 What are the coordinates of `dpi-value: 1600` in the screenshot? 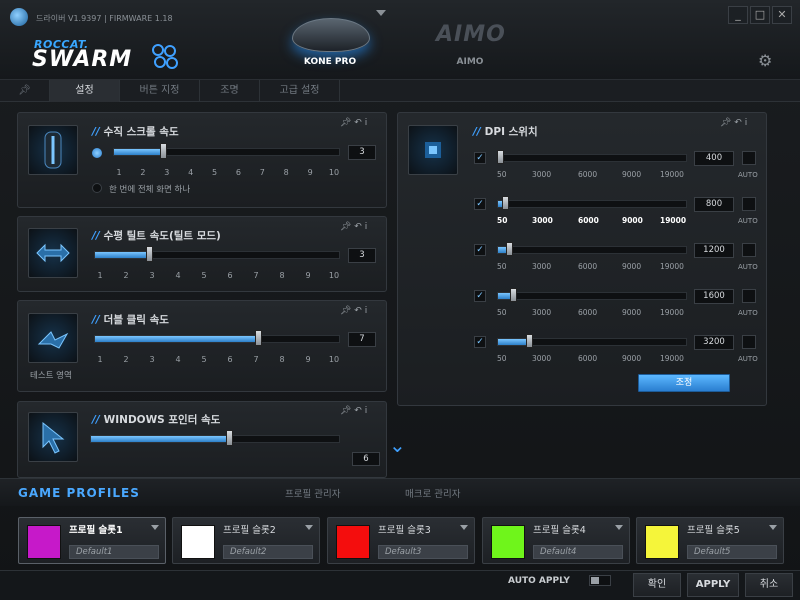 It's located at (714, 296).